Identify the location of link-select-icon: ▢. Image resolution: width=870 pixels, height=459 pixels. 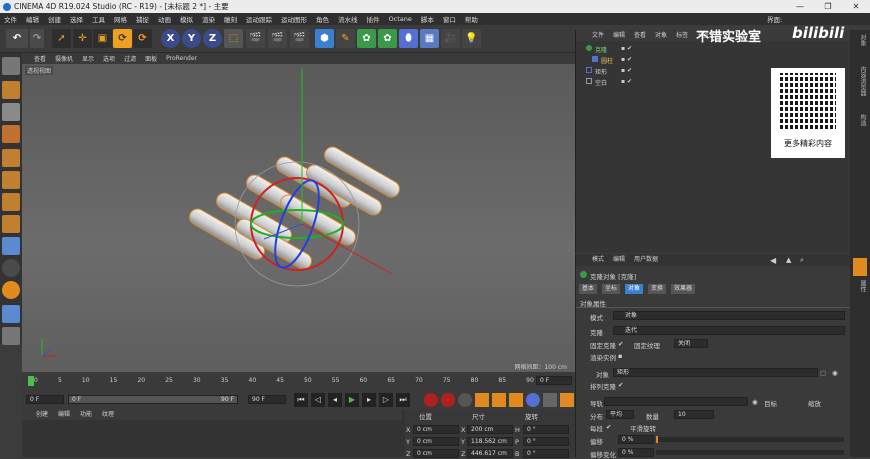
(823, 373).